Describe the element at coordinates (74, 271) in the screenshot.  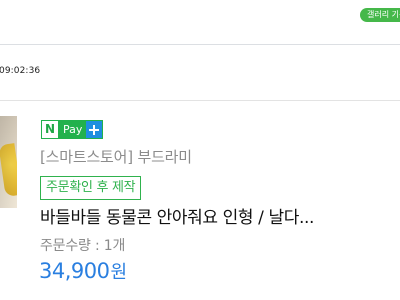
I see `price-value: 34,900` at that location.